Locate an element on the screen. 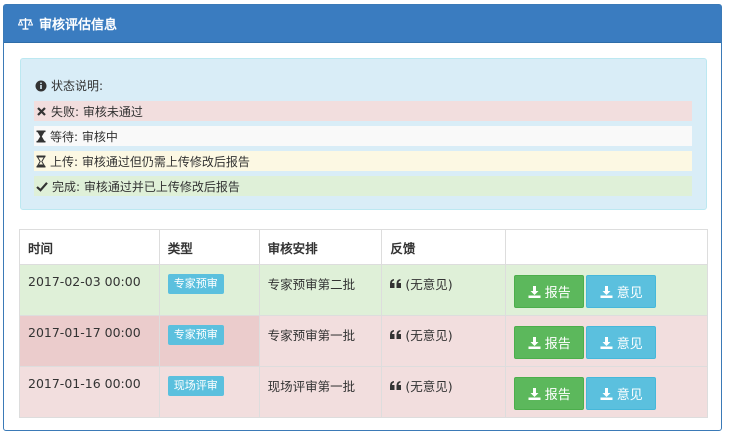 This screenshot has width=733, height=438. legend-item-fail: 失败: 审核未通过 is located at coordinates (363, 111).